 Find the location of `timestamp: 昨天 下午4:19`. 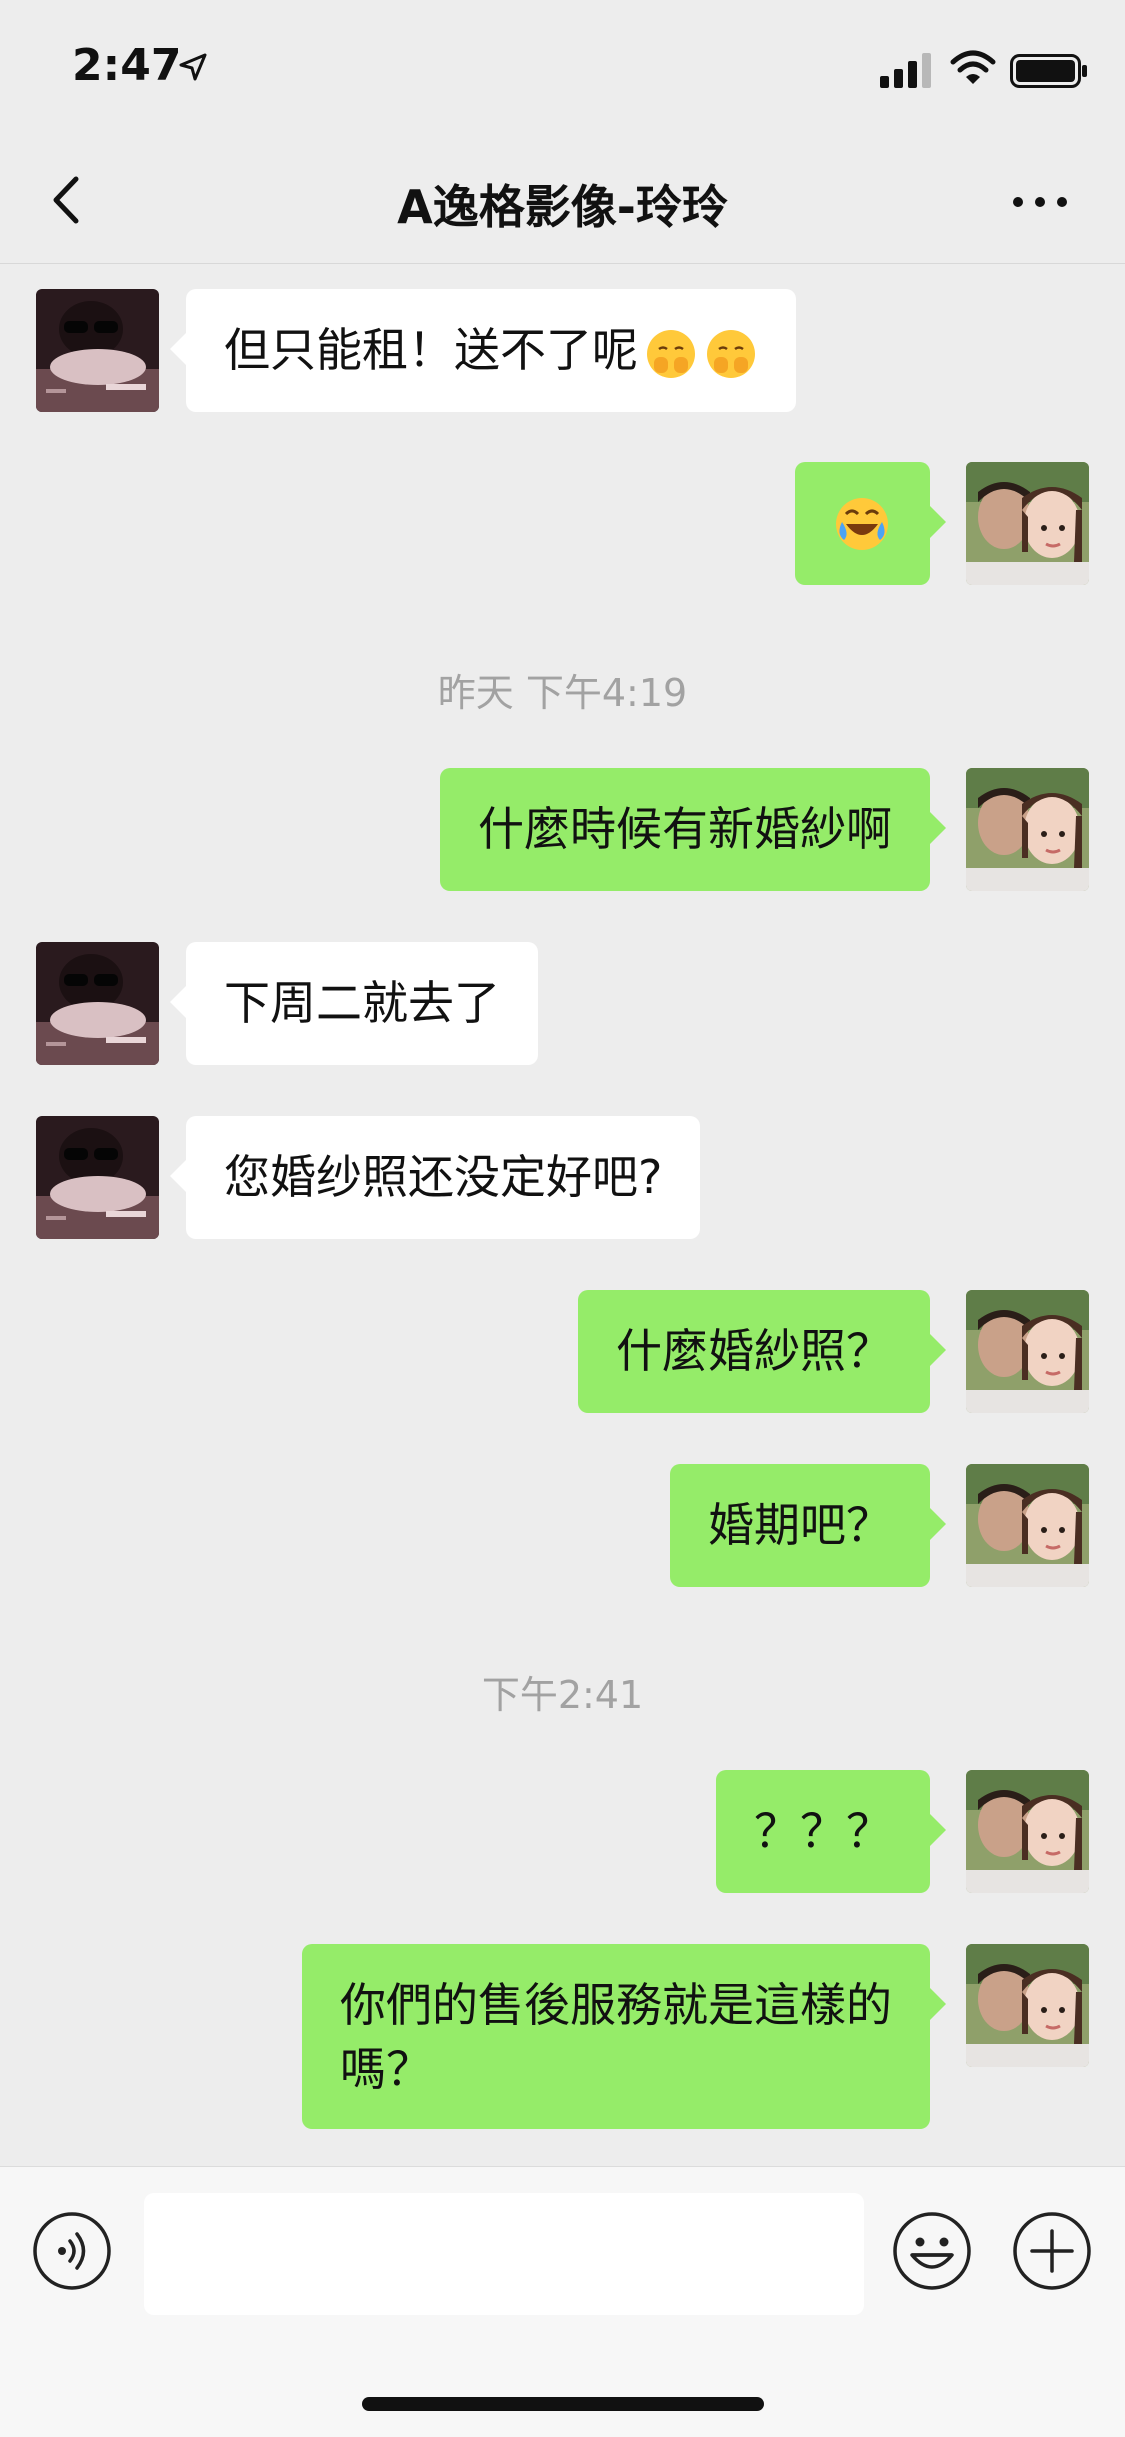

timestamp: 昨天 下午4:19 is located at coordinates (562, 693).